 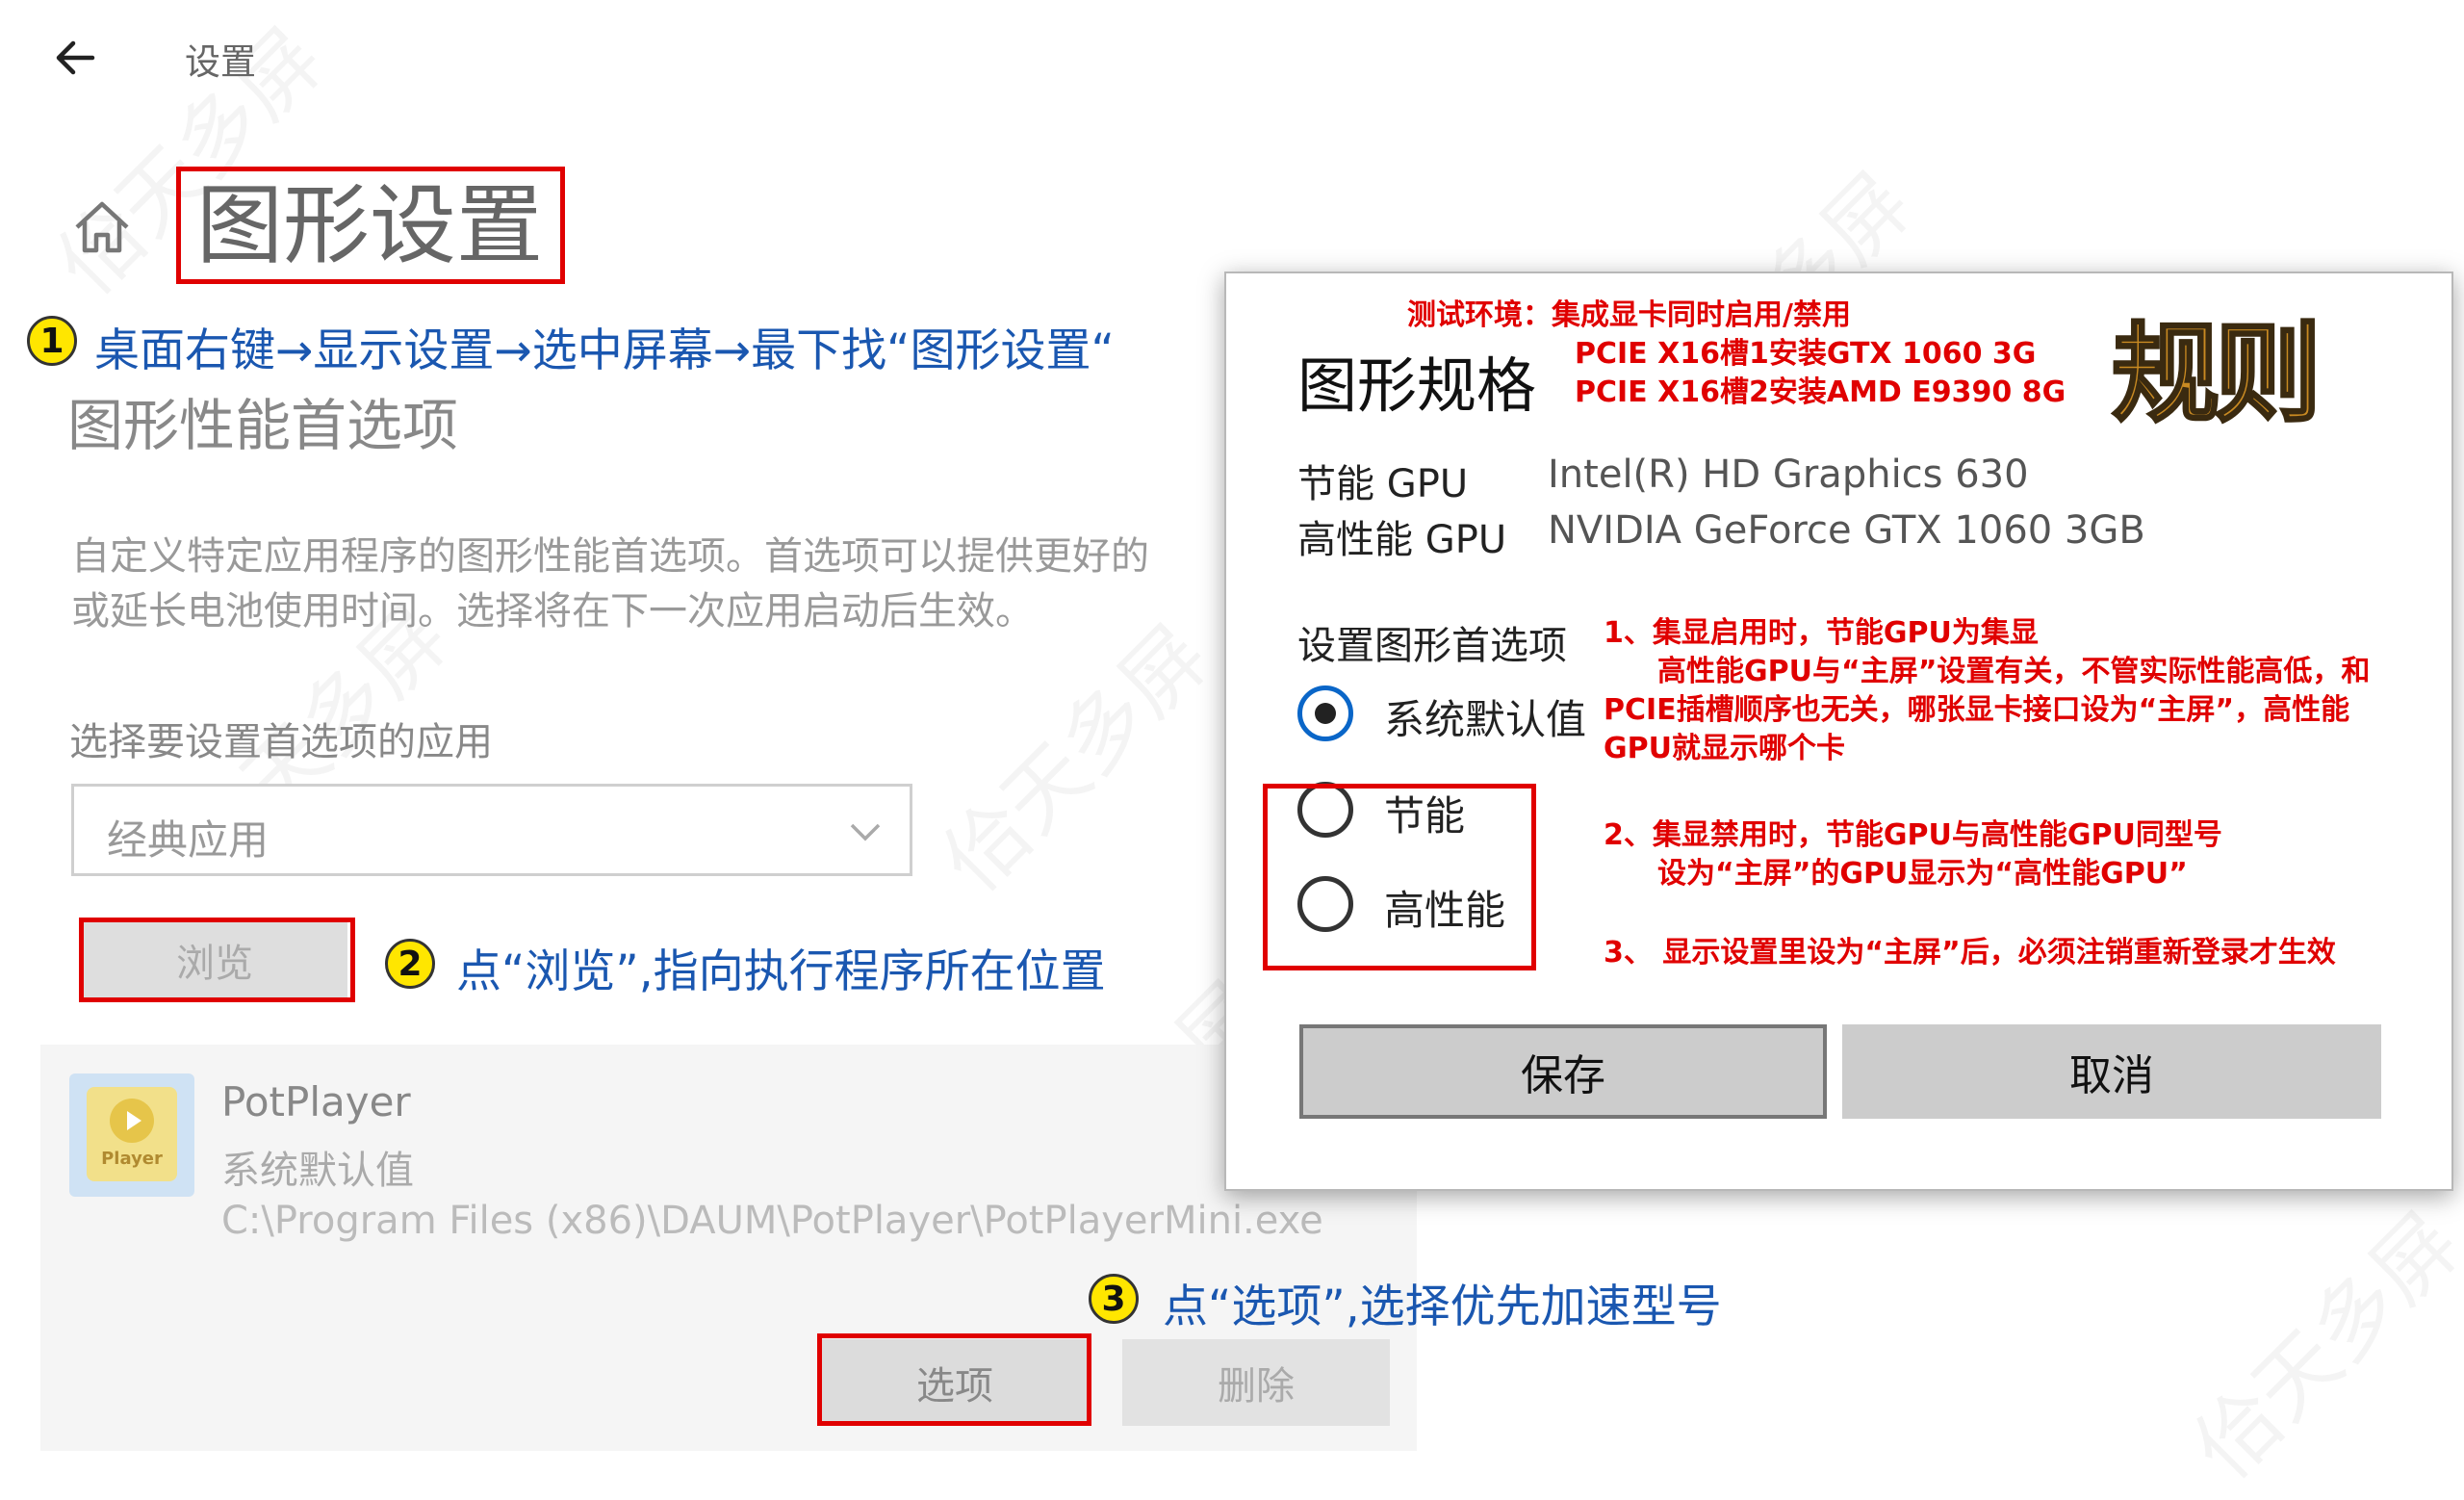 I want to click on step1-text: 桌面右键→显示设置→选中屏幕→最下找“图形设置“, so click(x=604, y=350).